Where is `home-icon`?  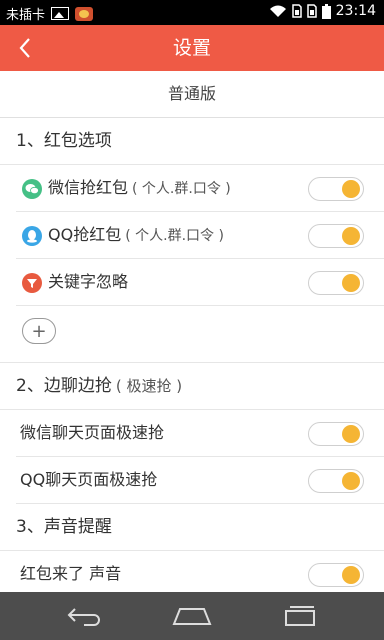
home-icon is located at coordinates (192, 616).